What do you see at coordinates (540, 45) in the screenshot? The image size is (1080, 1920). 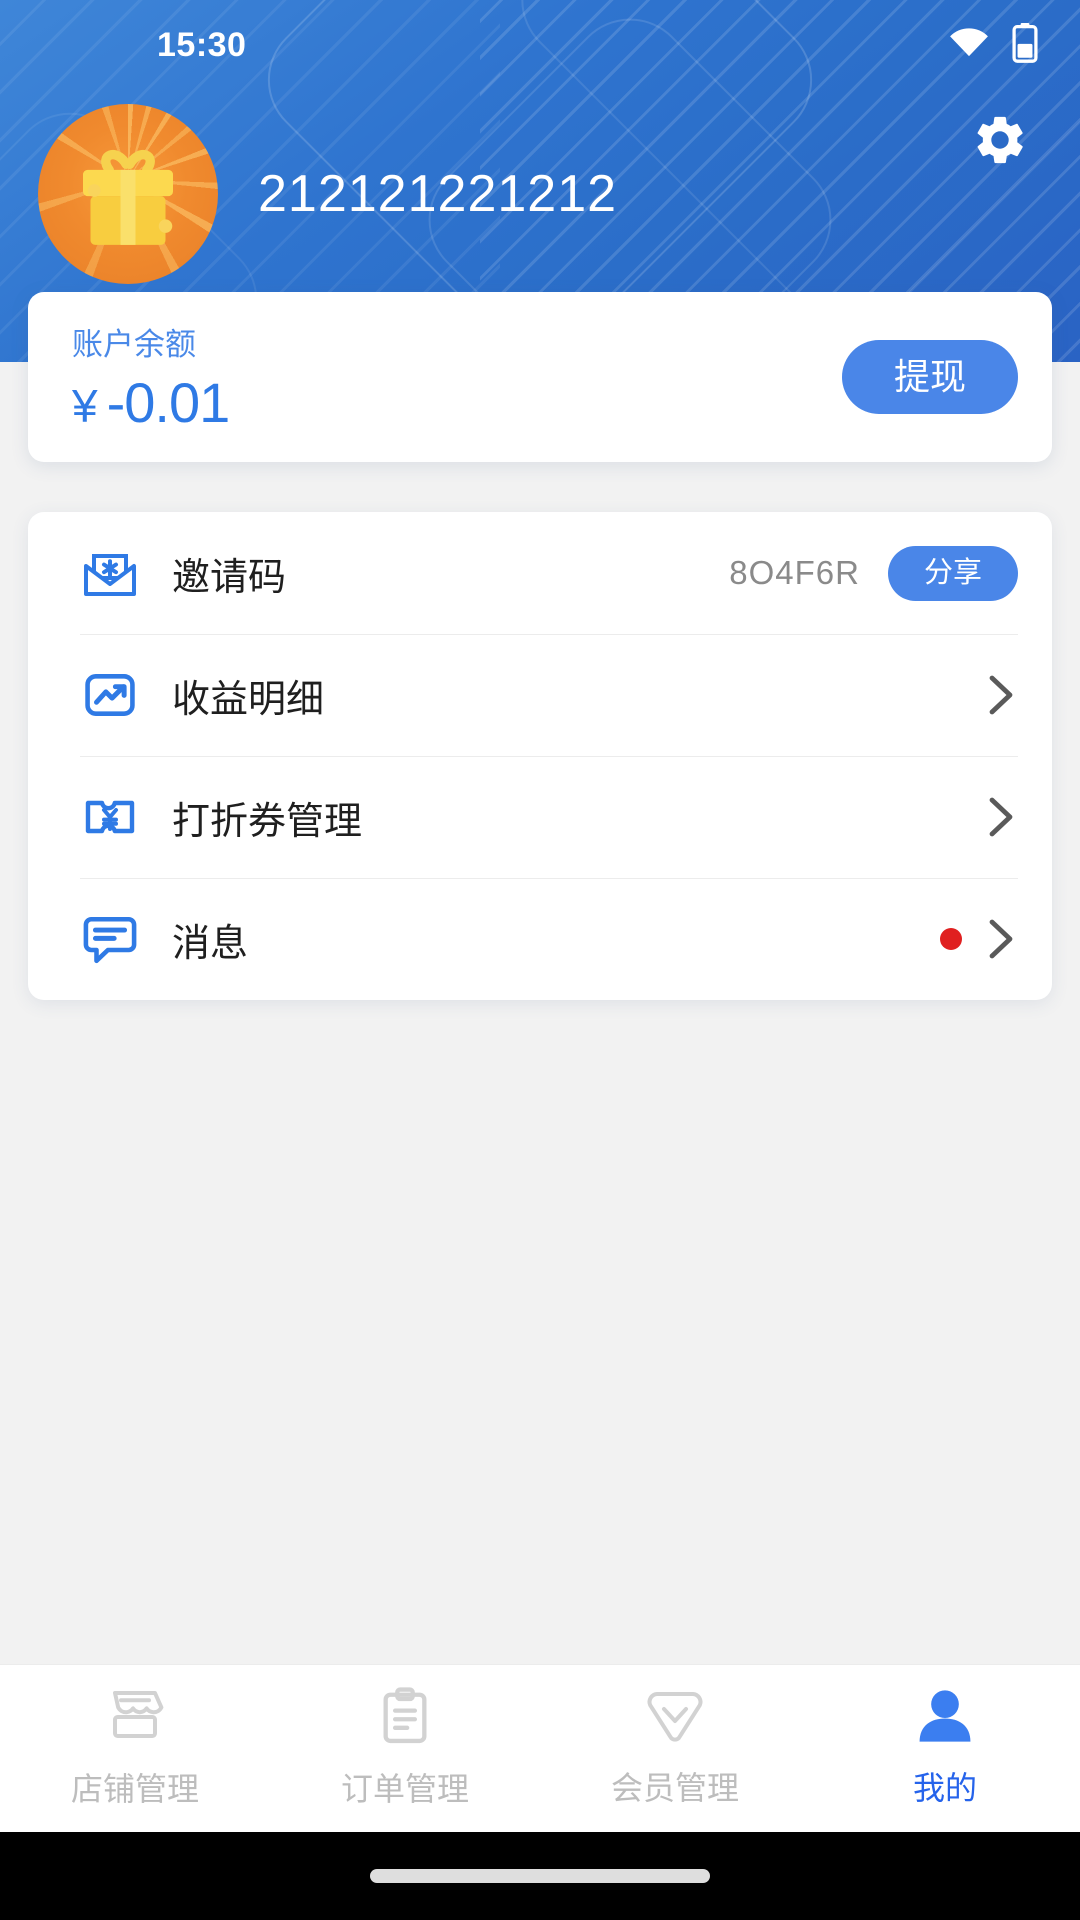 I see `status-bar: 15:30` at bounding box center [540, 45].